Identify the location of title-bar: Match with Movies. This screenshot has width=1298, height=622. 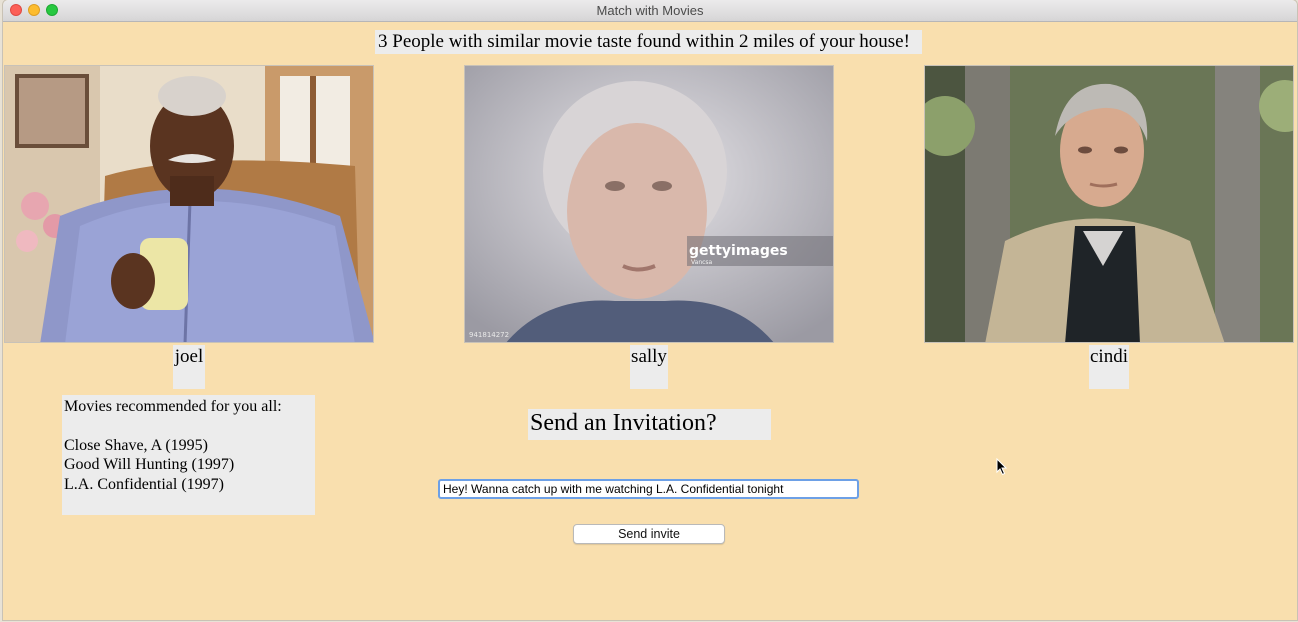
(650, 11).